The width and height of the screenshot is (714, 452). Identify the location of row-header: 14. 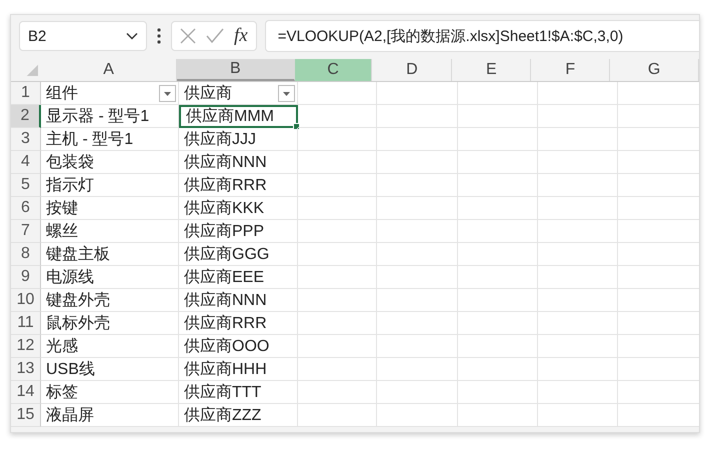
(26, 392).